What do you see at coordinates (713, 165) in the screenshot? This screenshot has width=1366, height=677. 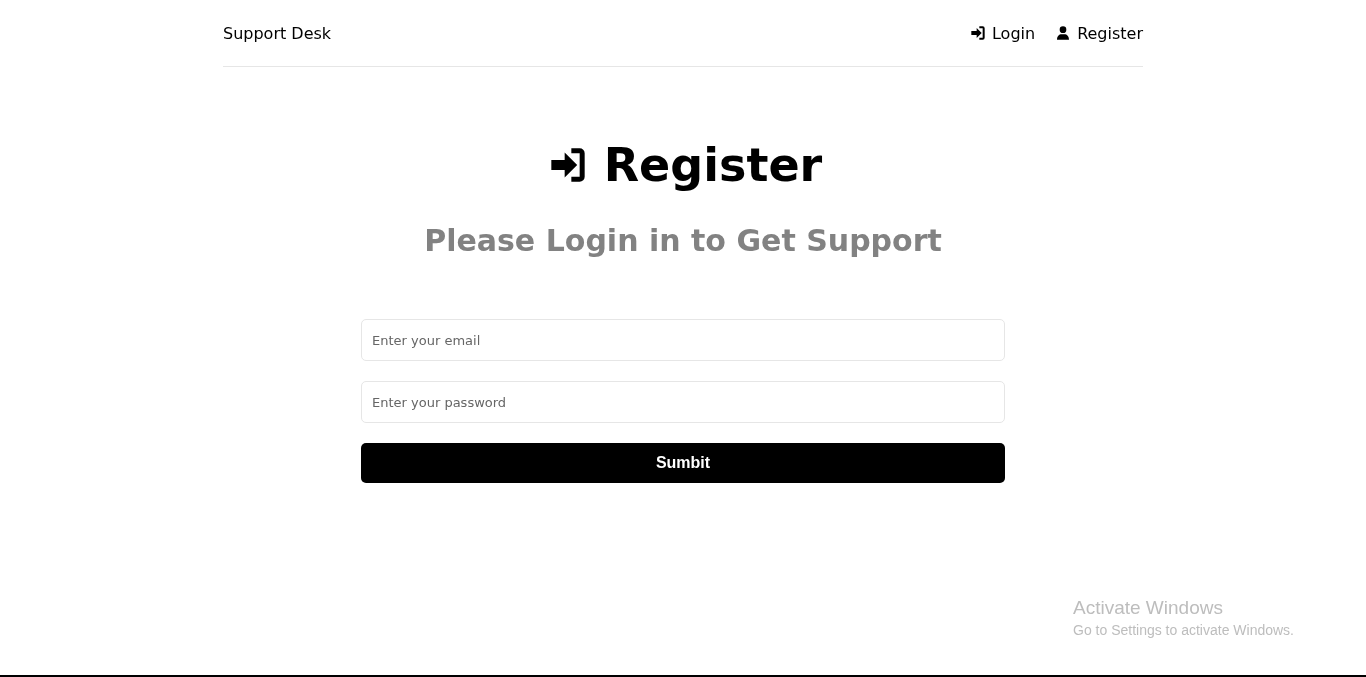 I see `page-title: Register` at bounding box center [713, 165].